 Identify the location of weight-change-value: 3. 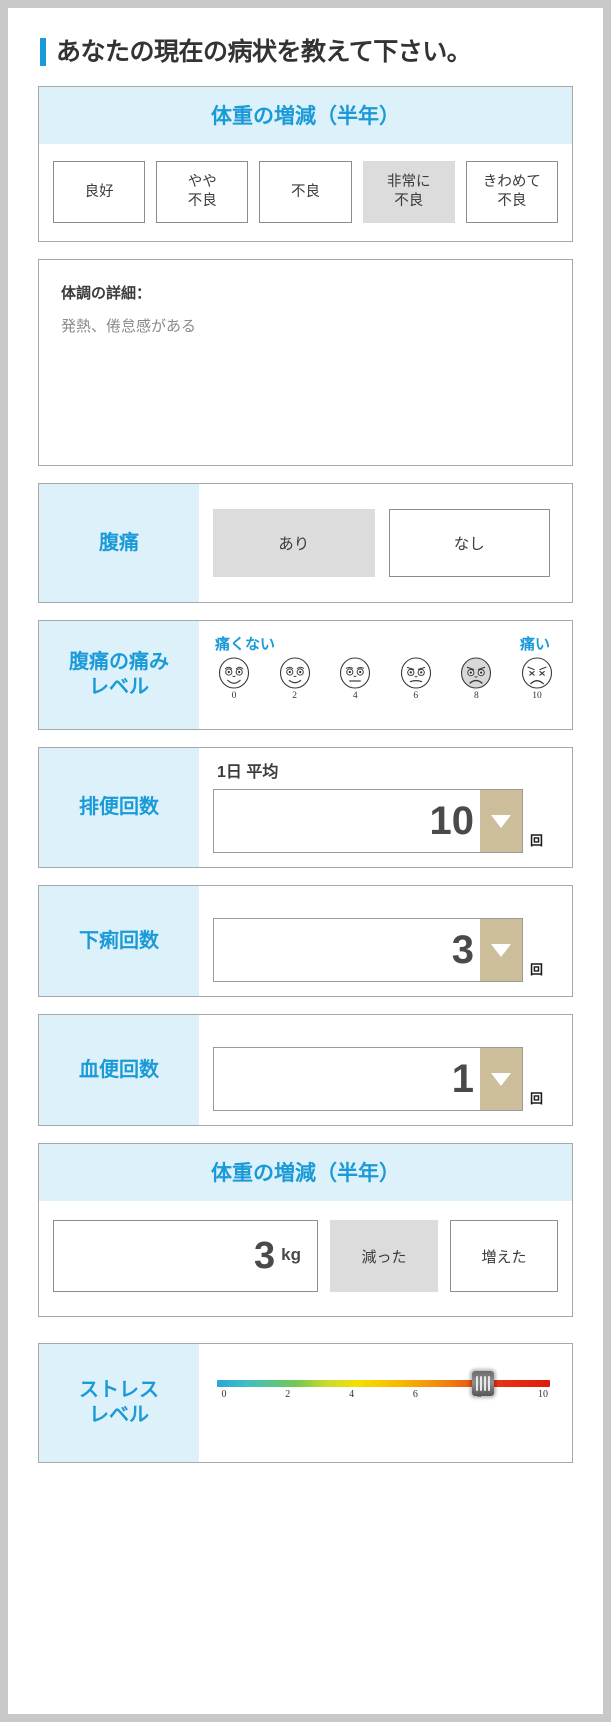
(265, 1256).